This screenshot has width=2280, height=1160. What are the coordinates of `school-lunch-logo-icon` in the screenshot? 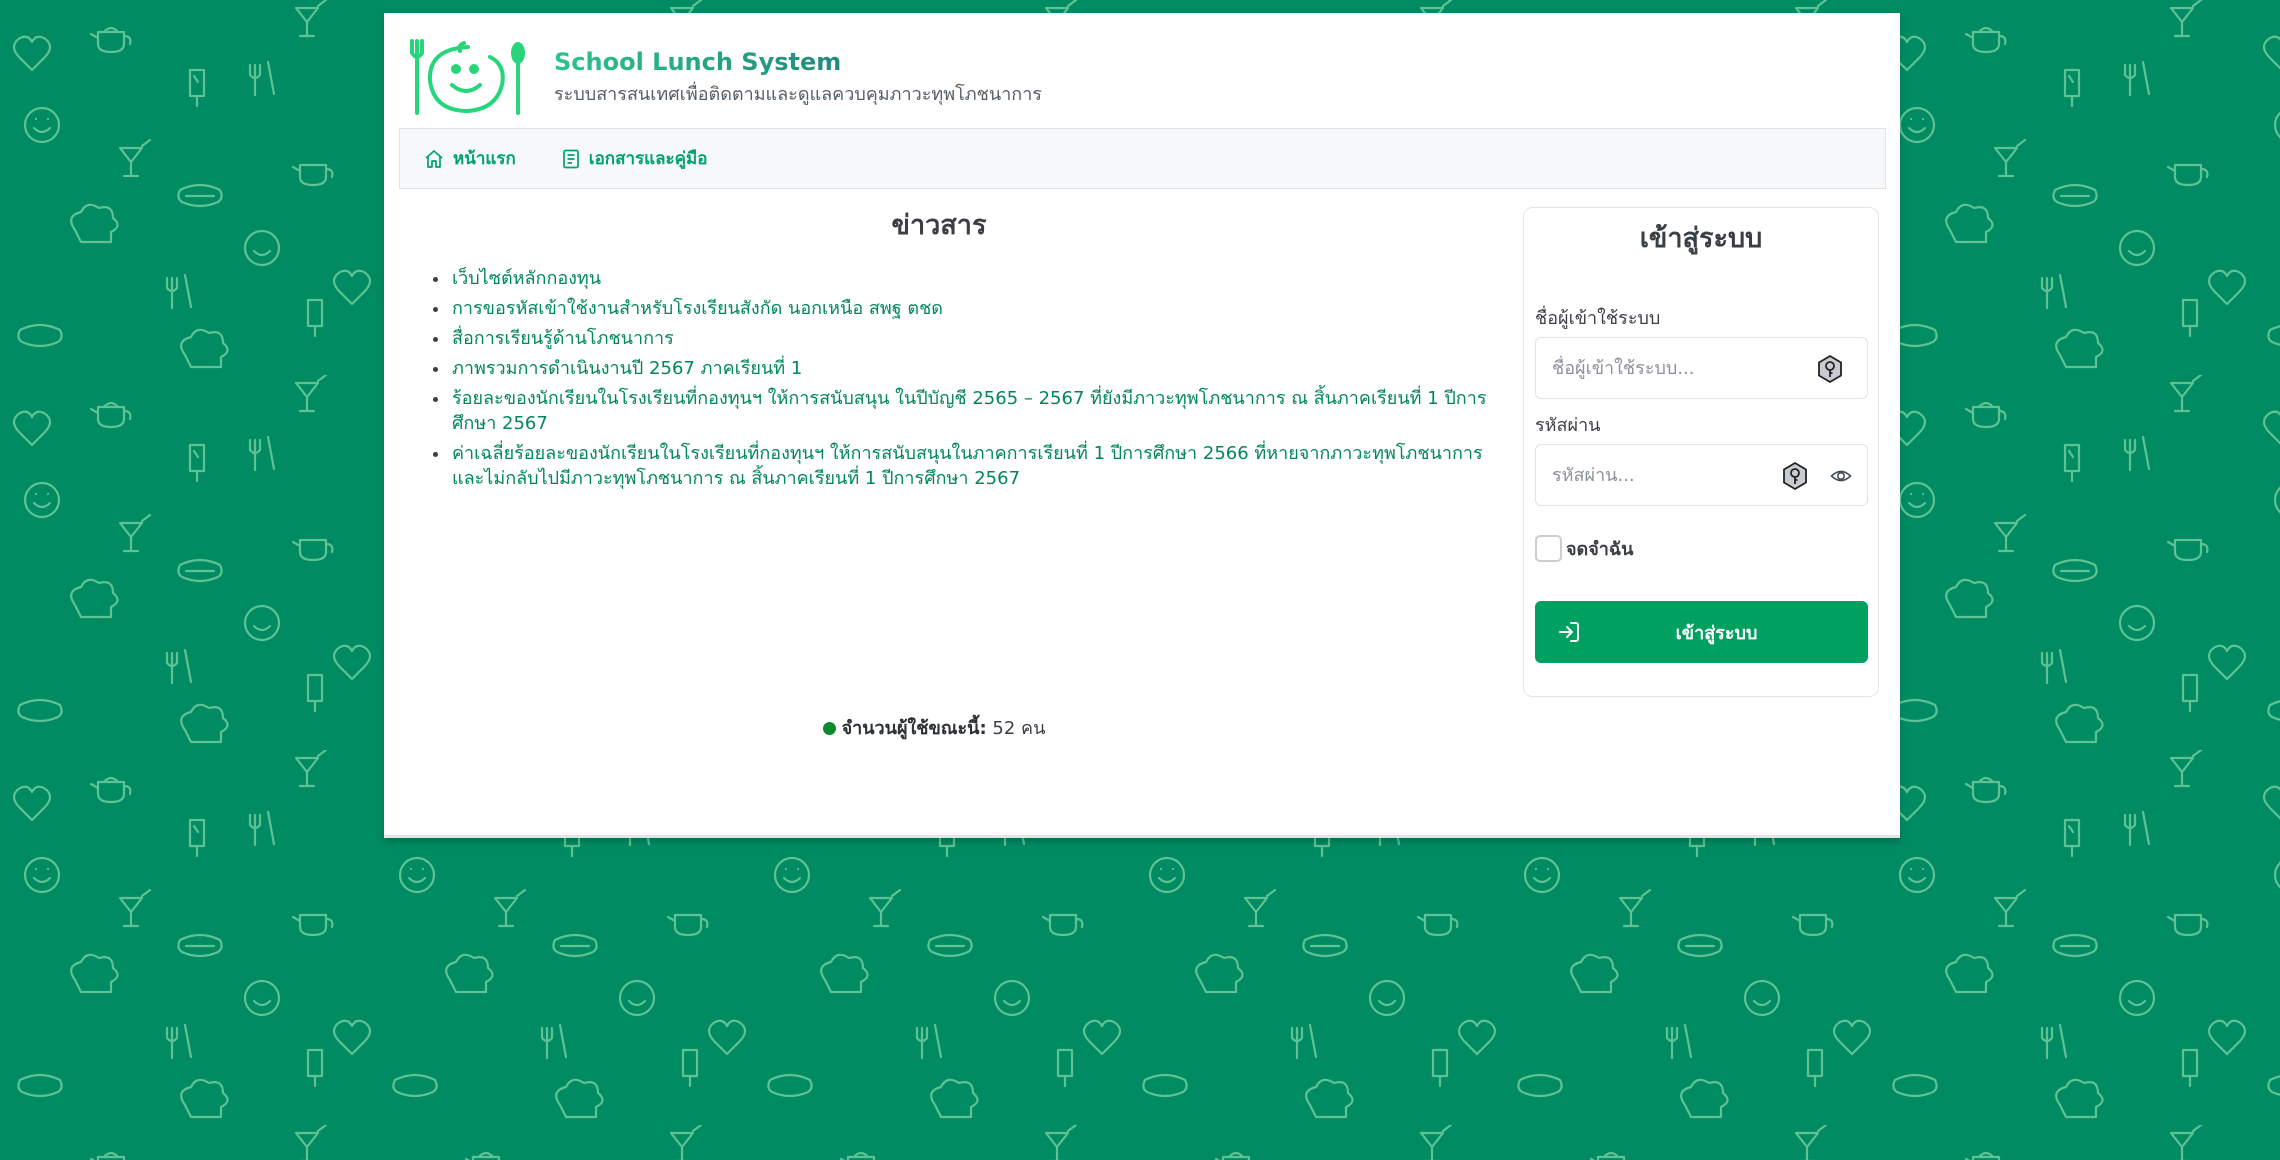 It's located at (467, 77).